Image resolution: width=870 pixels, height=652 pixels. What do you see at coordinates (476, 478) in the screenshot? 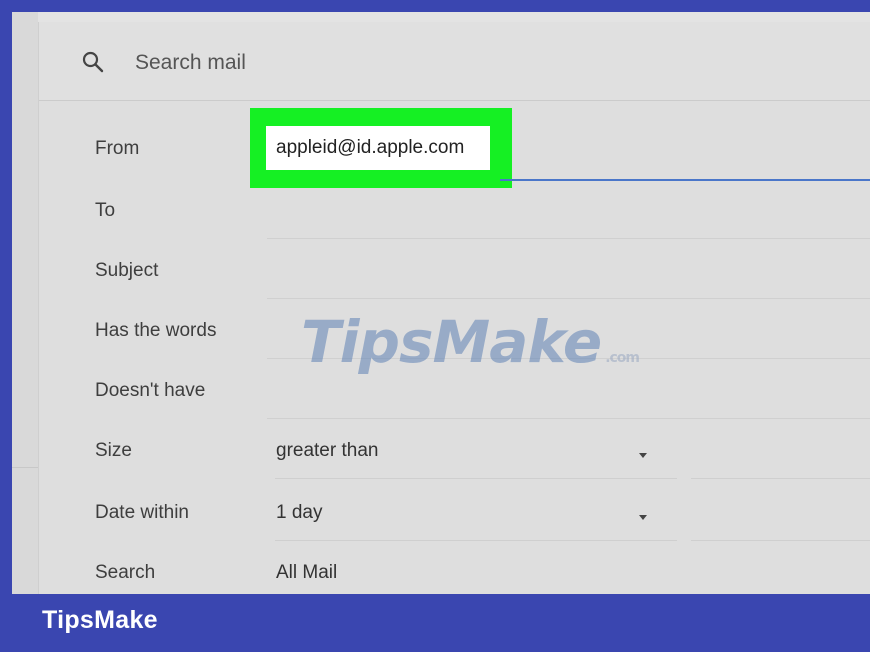
I see `size-select-underline` at bounding box center [476, 478].